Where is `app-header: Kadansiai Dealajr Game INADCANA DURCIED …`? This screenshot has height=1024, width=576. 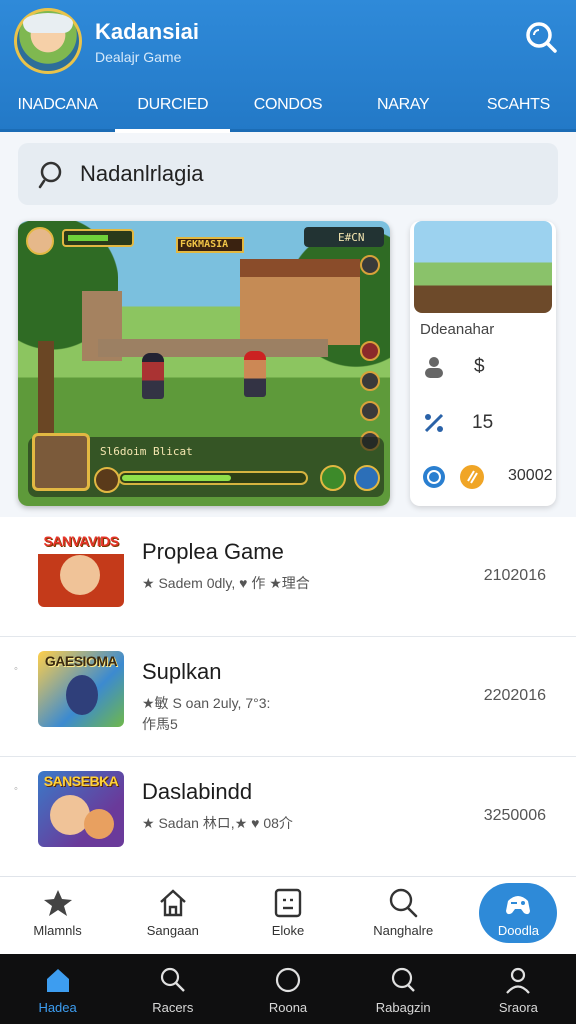
app-header: Kadansiai Dealajr Game INADCANA DURCIED … is located at coordinates (288, 66).